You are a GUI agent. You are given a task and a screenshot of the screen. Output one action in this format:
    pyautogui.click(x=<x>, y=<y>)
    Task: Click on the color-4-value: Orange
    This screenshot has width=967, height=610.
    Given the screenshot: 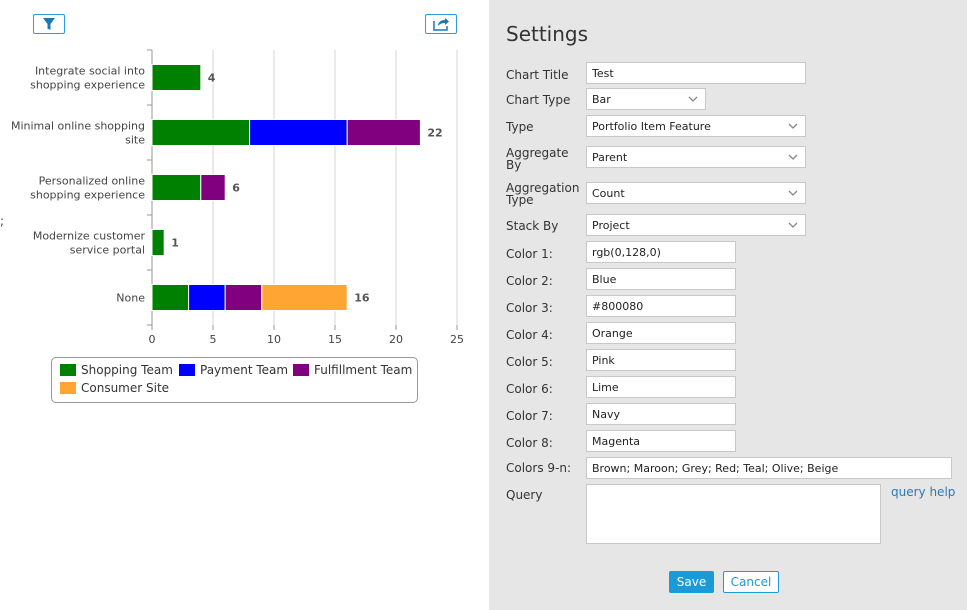 What is the action you would take?
    pyautogui.click(x=612, y=333)
    